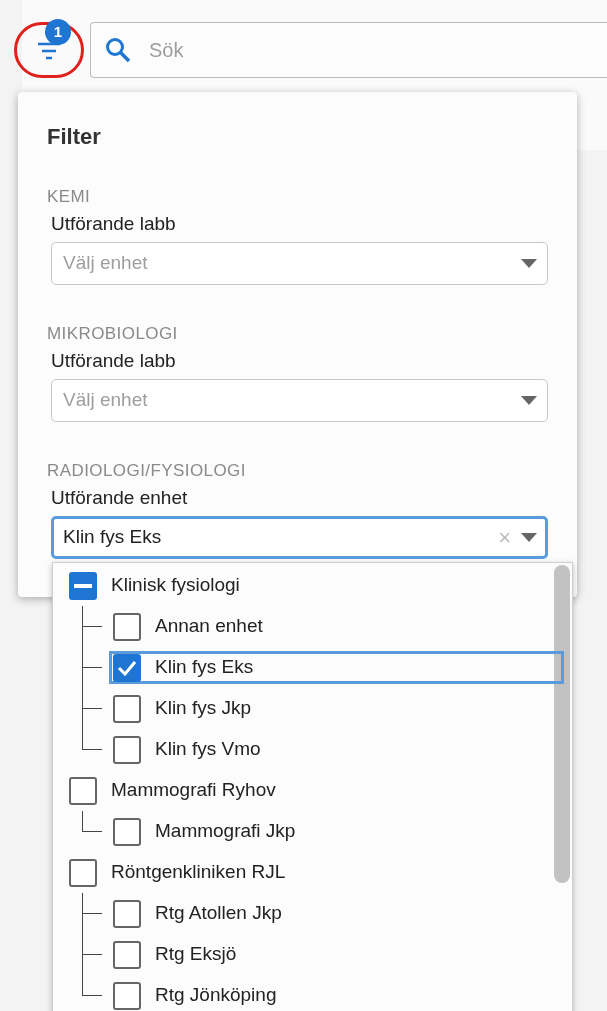 This screenshot has height=1011, width=607. Describe the element at coordinates (336, 995) in the screenshot. I see `tree-option: Rtg Jönköping` at that location.